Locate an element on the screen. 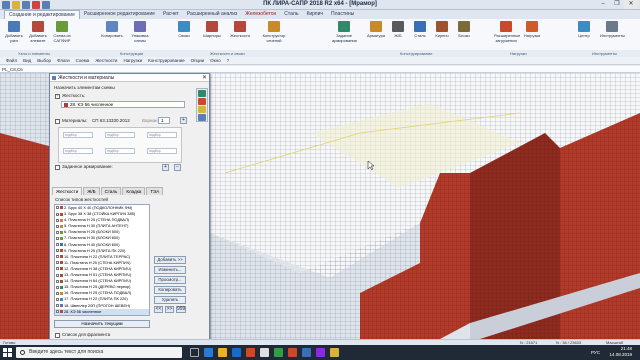 This screenshot has width=640, height=360. blocks-button: Блоки is located at coordinates (464, 35).